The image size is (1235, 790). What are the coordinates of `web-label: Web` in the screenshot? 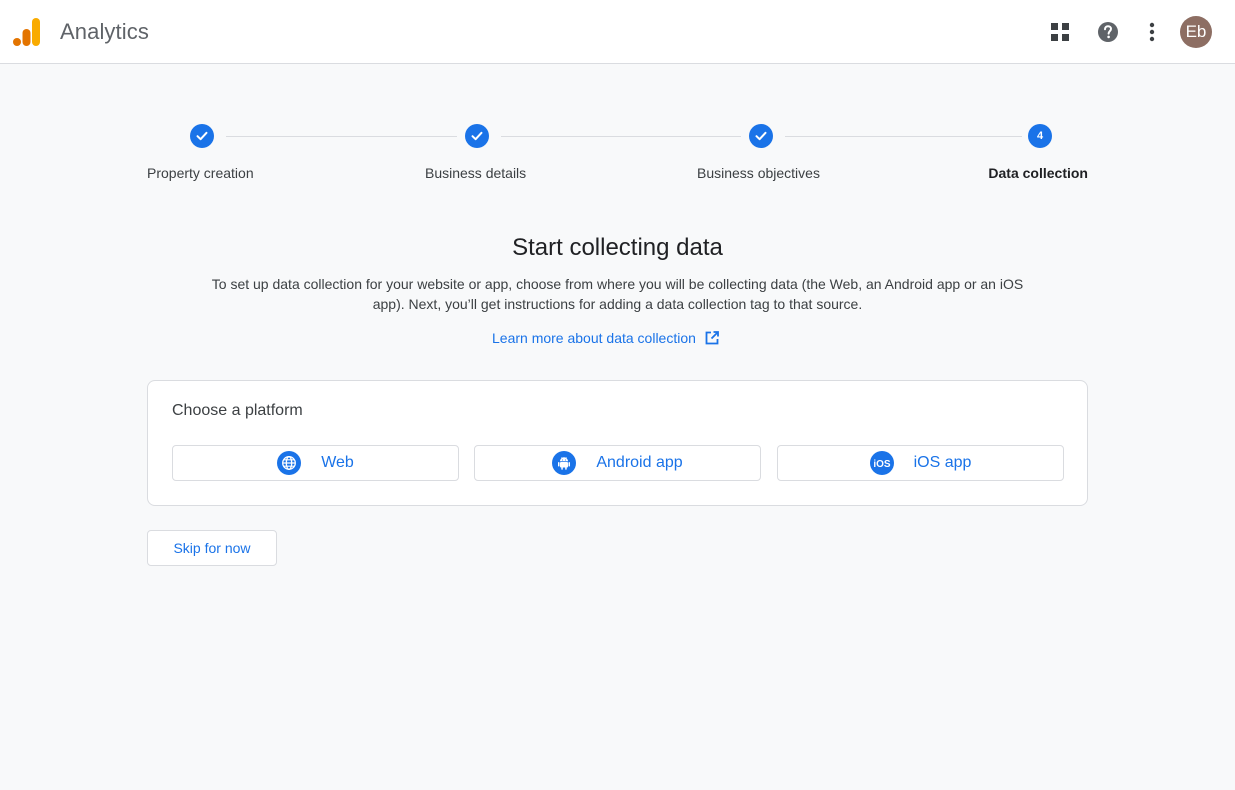 It's located at (337, 462).